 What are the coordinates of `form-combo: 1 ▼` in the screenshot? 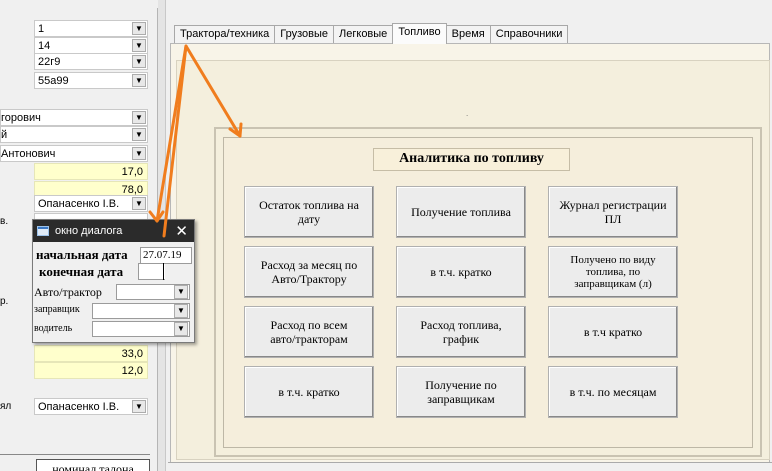 It's located at (91, 28).